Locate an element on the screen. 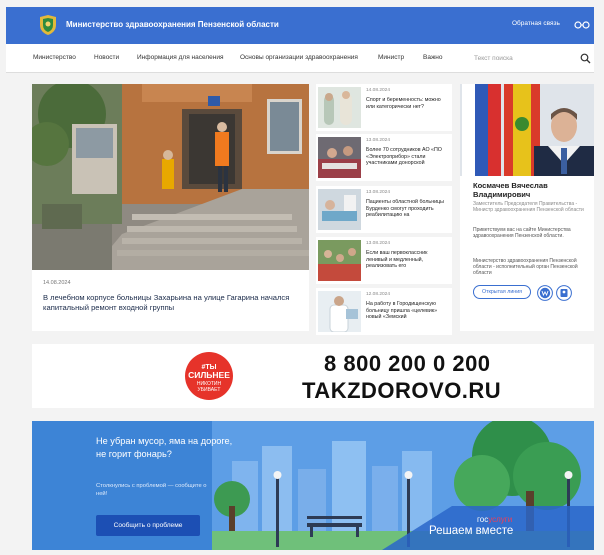 The image size is (604, 555). vk-icon is located at coordinates (545, 293).